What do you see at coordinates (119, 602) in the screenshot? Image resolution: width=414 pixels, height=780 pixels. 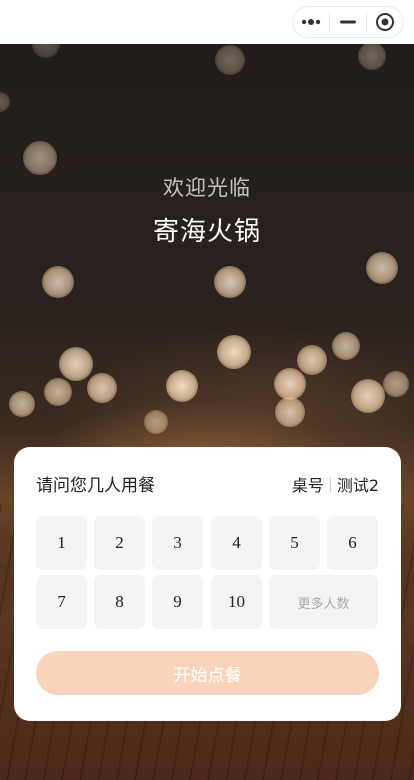 I see `party-size-button-8: 8` at bounding box center [119, 602].